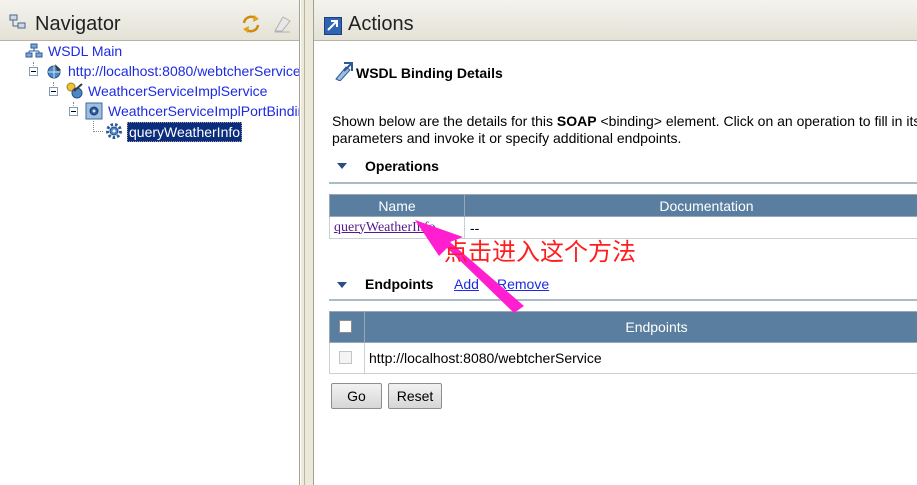  Describe the element at coordinates (85, 51) in the screenshot. I see `tree-item-label: WSDL Main` at that location.